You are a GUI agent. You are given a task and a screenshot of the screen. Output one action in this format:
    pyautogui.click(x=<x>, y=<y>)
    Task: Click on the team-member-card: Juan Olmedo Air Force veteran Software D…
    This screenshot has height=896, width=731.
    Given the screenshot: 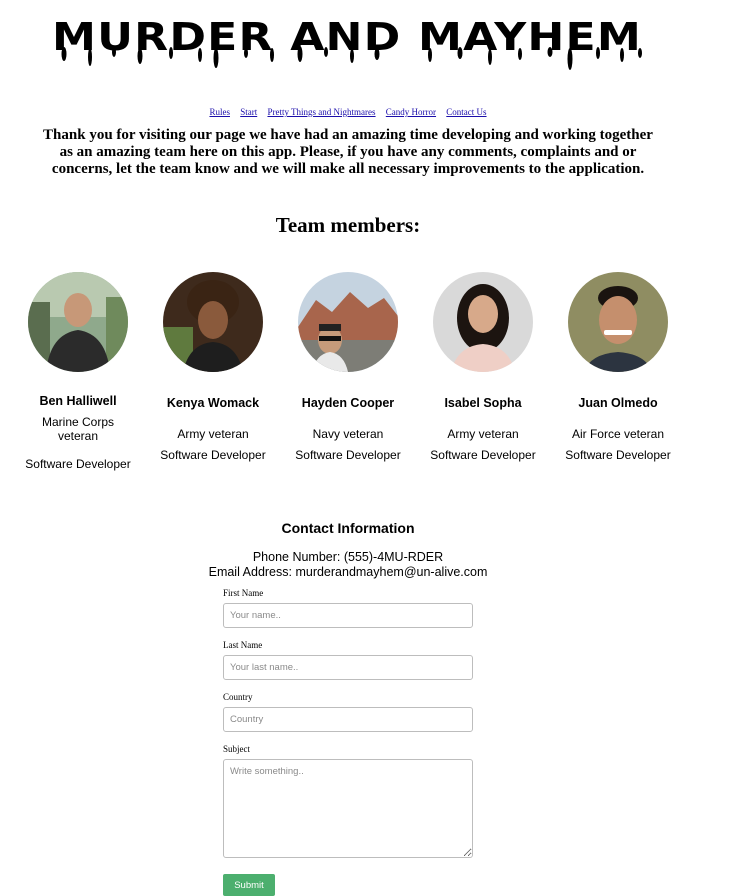 What is the action you would take?
    pyautogui.click(x=618, y=367)
    